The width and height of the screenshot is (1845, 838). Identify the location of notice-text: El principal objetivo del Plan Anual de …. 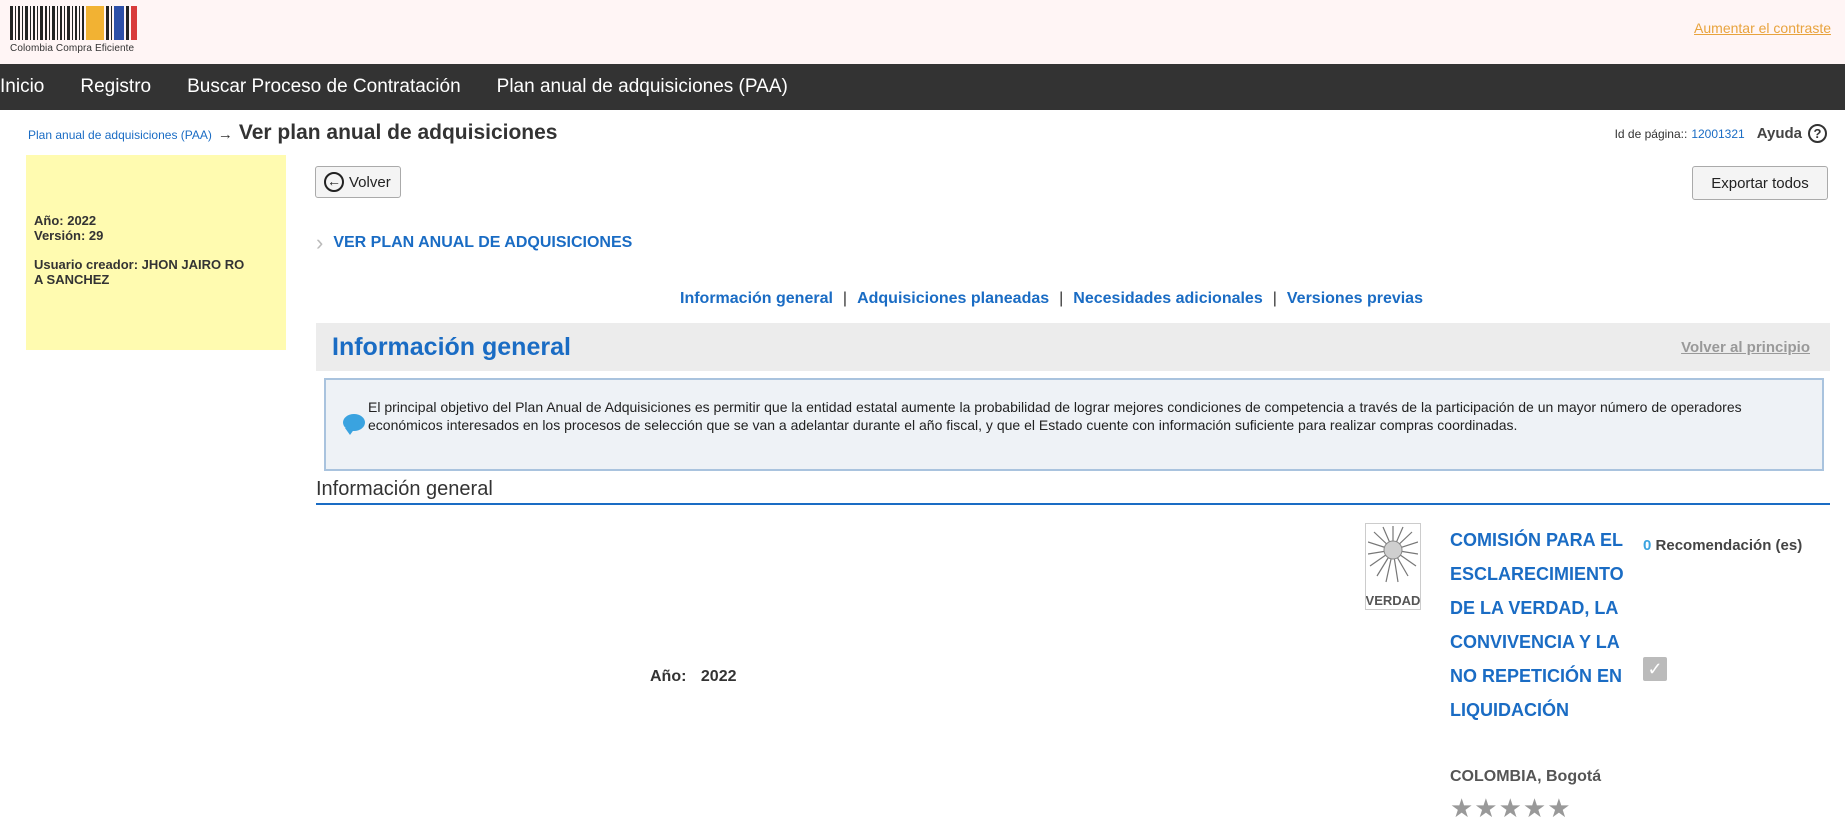
(1055, 416).